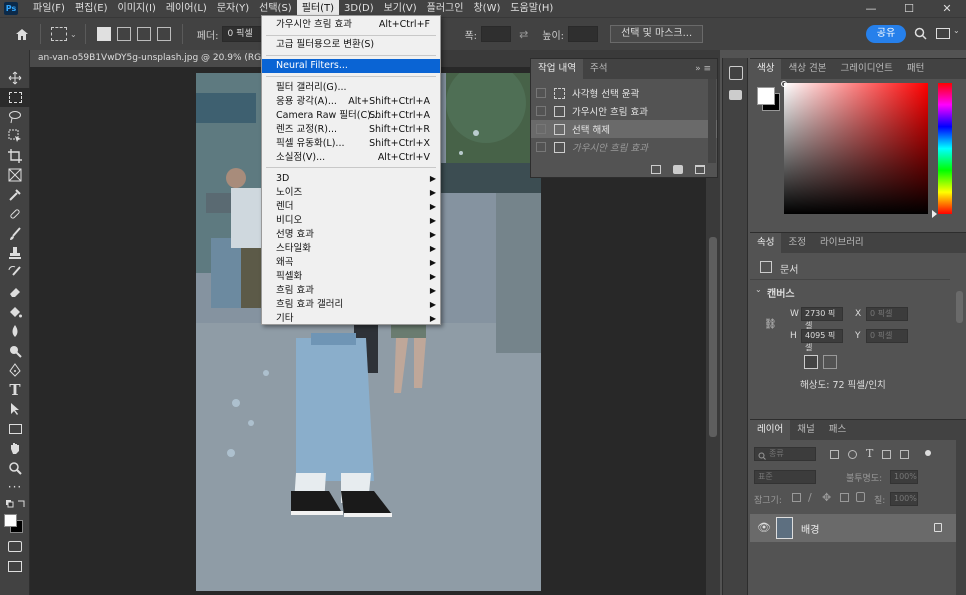 Image resolution: width=966 pixels, height=595 pixels. I want to click on menu-item-filter: 소실점(V)... Alt+Ctrl+V, so click(351, 158).